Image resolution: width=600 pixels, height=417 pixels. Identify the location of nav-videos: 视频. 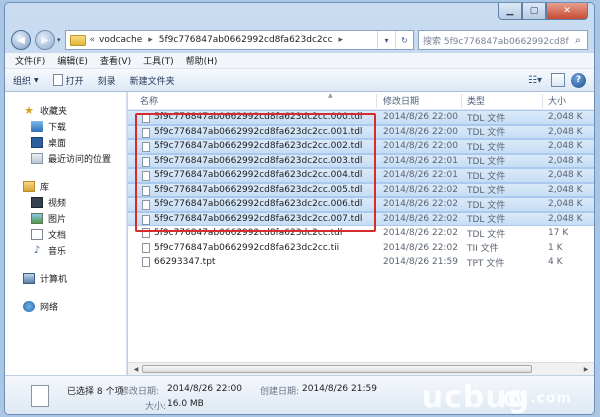
(65, 202).